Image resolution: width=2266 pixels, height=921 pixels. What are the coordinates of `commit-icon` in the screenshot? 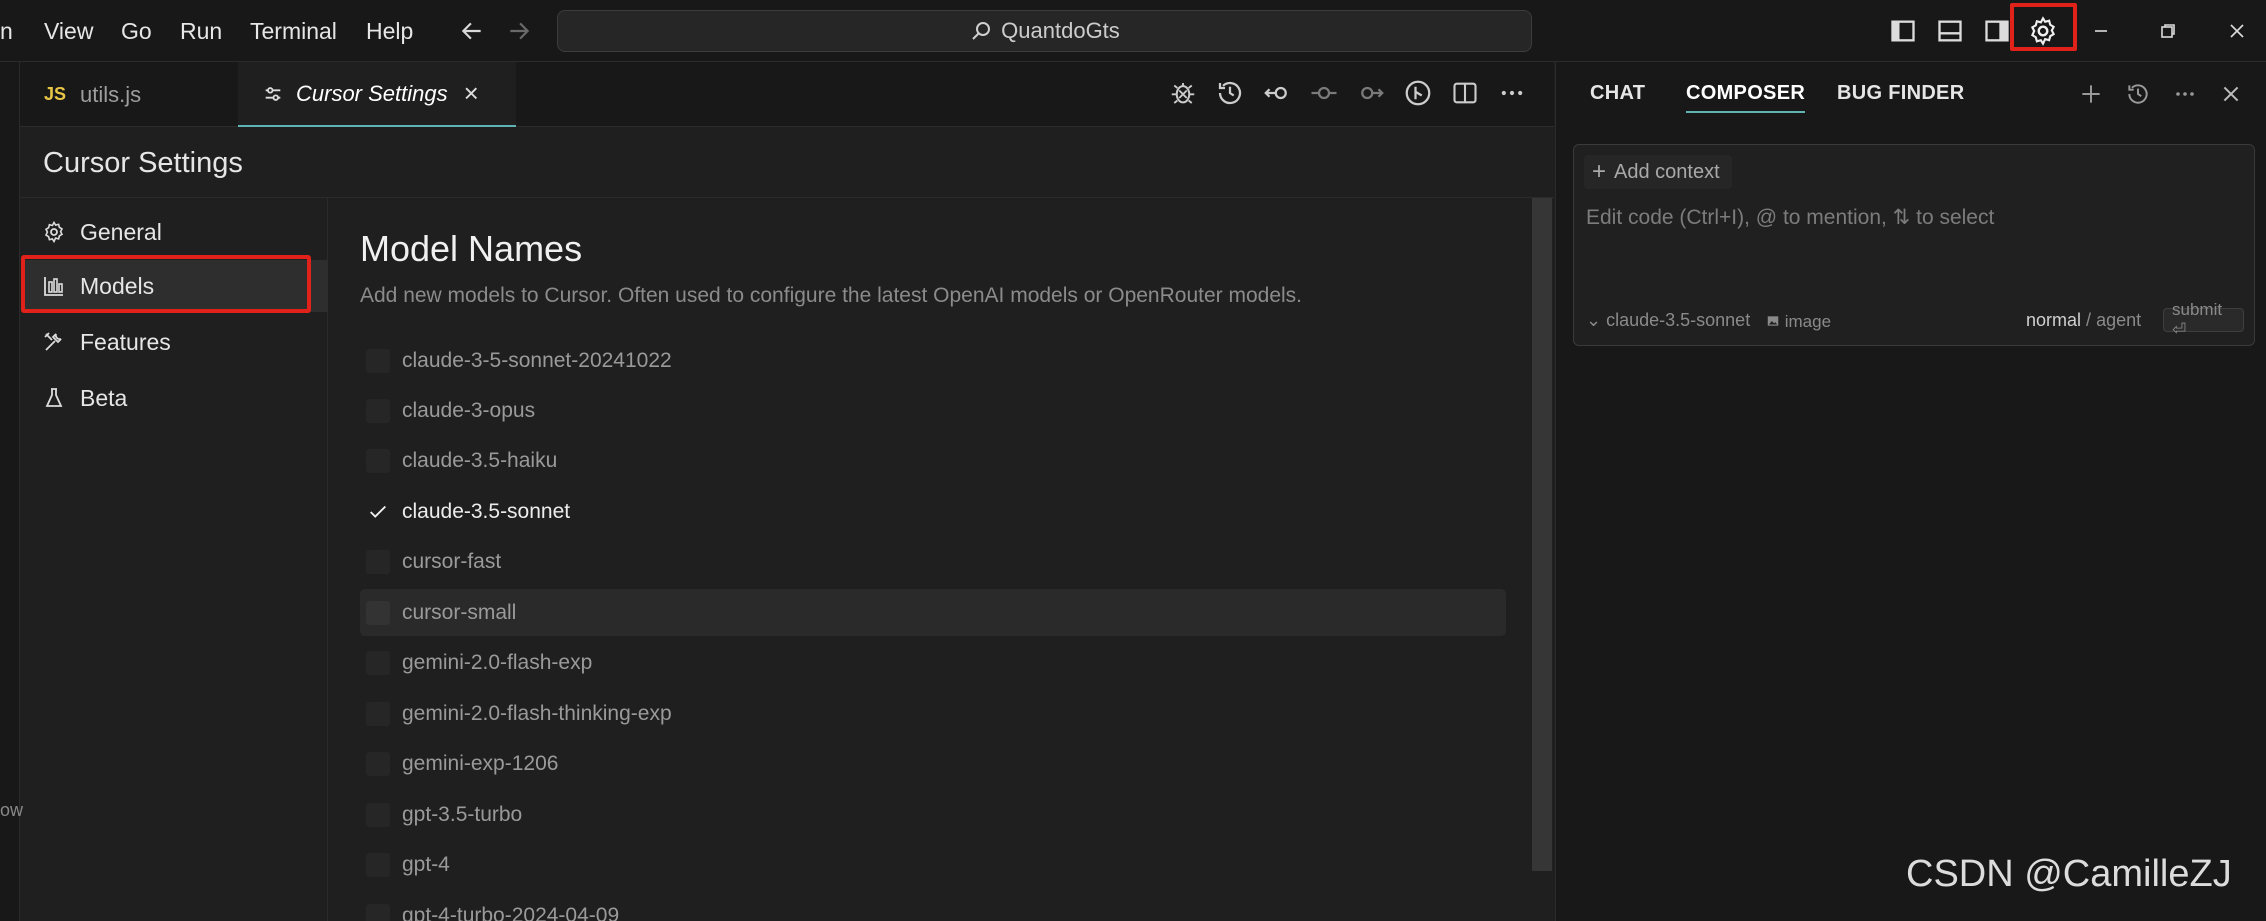 It's located at (1324, 93).